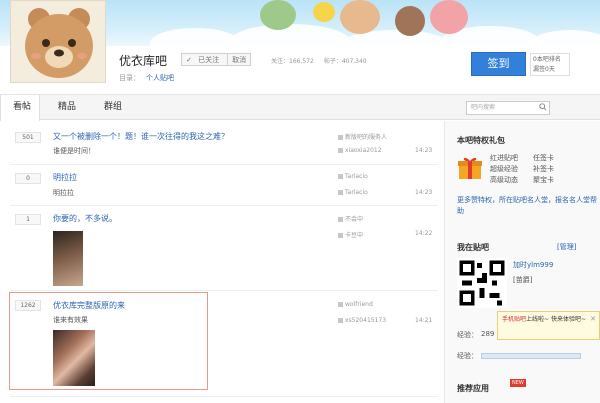 Image resolution: width=600 pixels, height=403 pixels. What do you see at coordinates (481, 140) in the screenshot?
I see `privilege-title: 本吧特权礼包` at bounding box center [481, 140].